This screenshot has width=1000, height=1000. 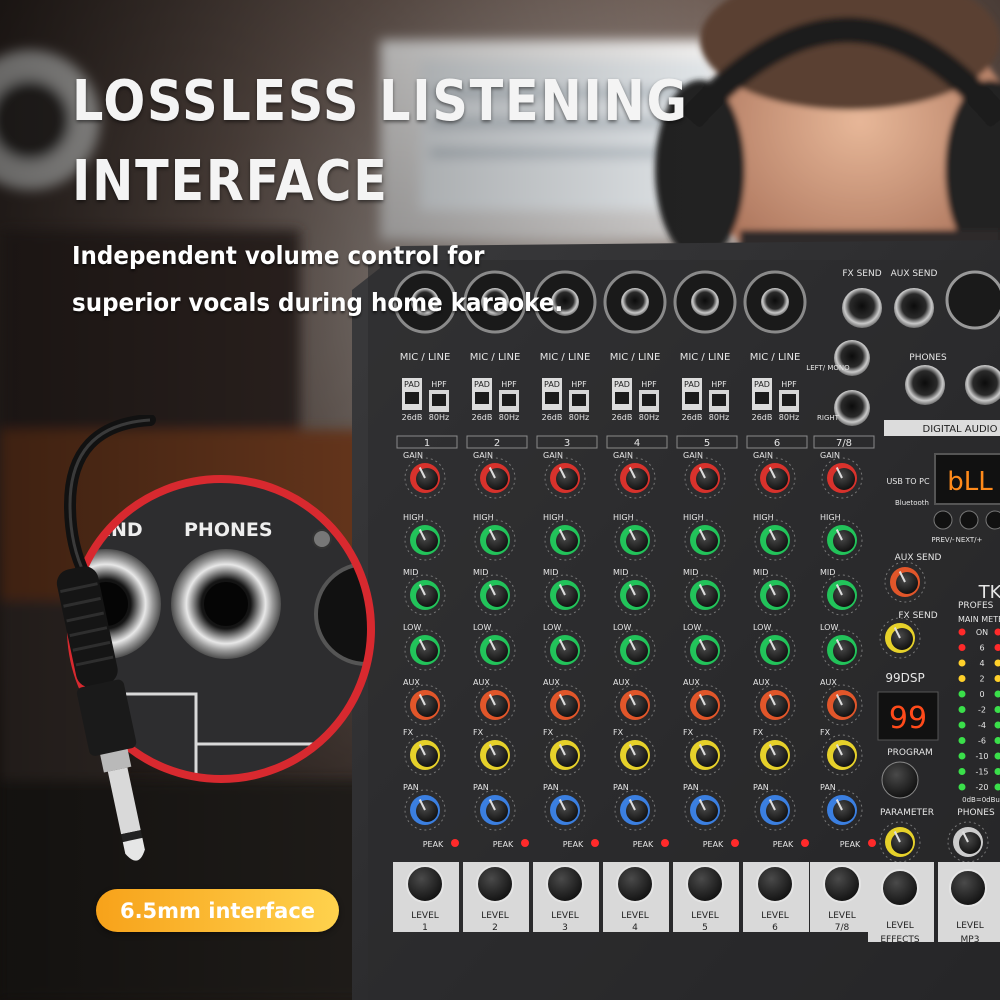 I want to click on parameter-knob, so click(x=902, y=843).